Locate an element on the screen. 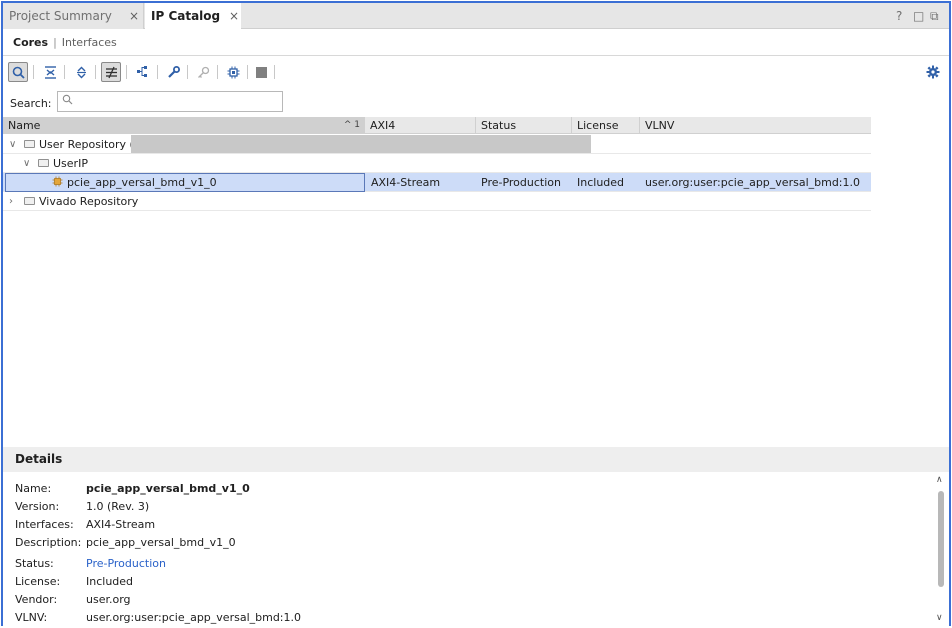 Image resolution: width=952 pixels, height=628 pixels. scroll-up-icon: ∧ is located at coordinates (939, 480).